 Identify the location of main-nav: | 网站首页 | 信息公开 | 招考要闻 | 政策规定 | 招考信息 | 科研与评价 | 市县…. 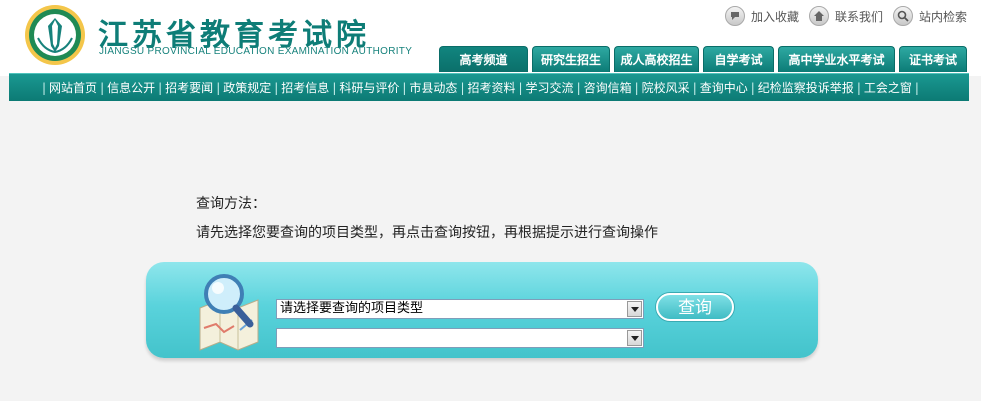
(489, 87).